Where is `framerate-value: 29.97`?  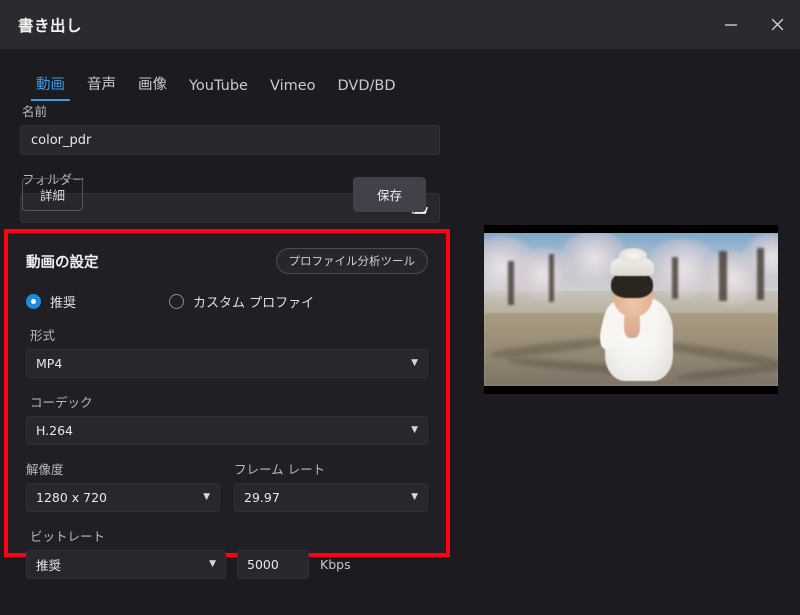 framerate-value: 29.97 is located at coordinates (262, 497).